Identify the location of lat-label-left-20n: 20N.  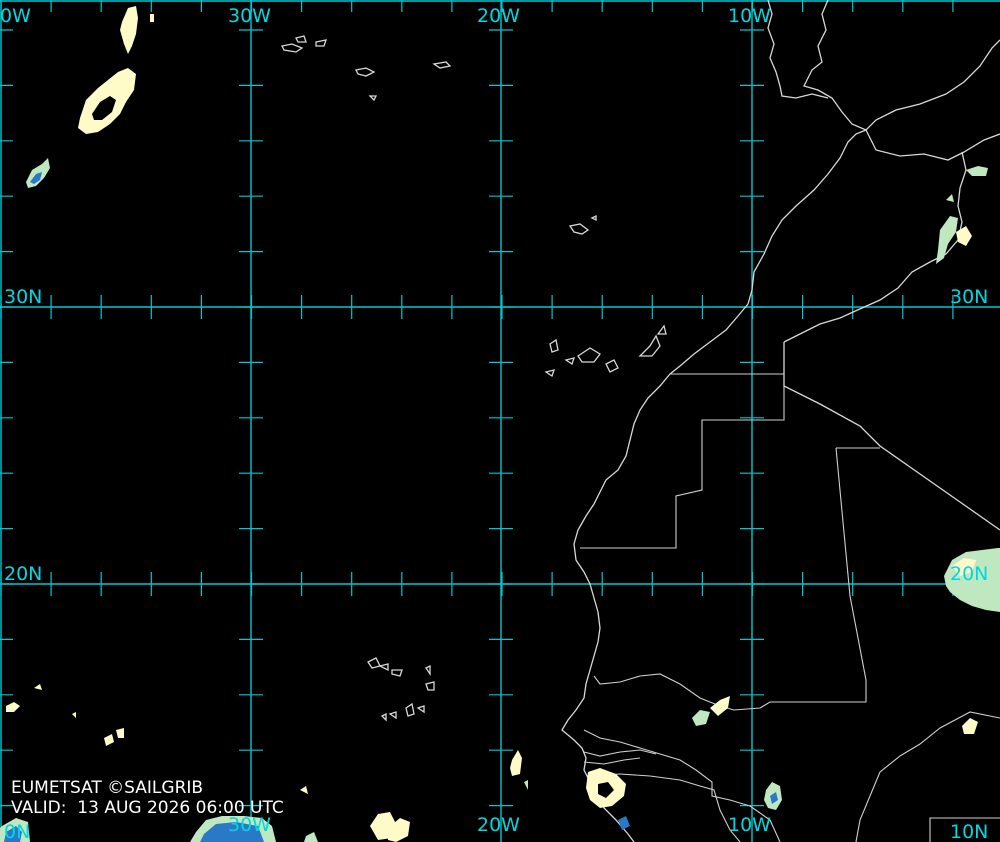
(23, 574).